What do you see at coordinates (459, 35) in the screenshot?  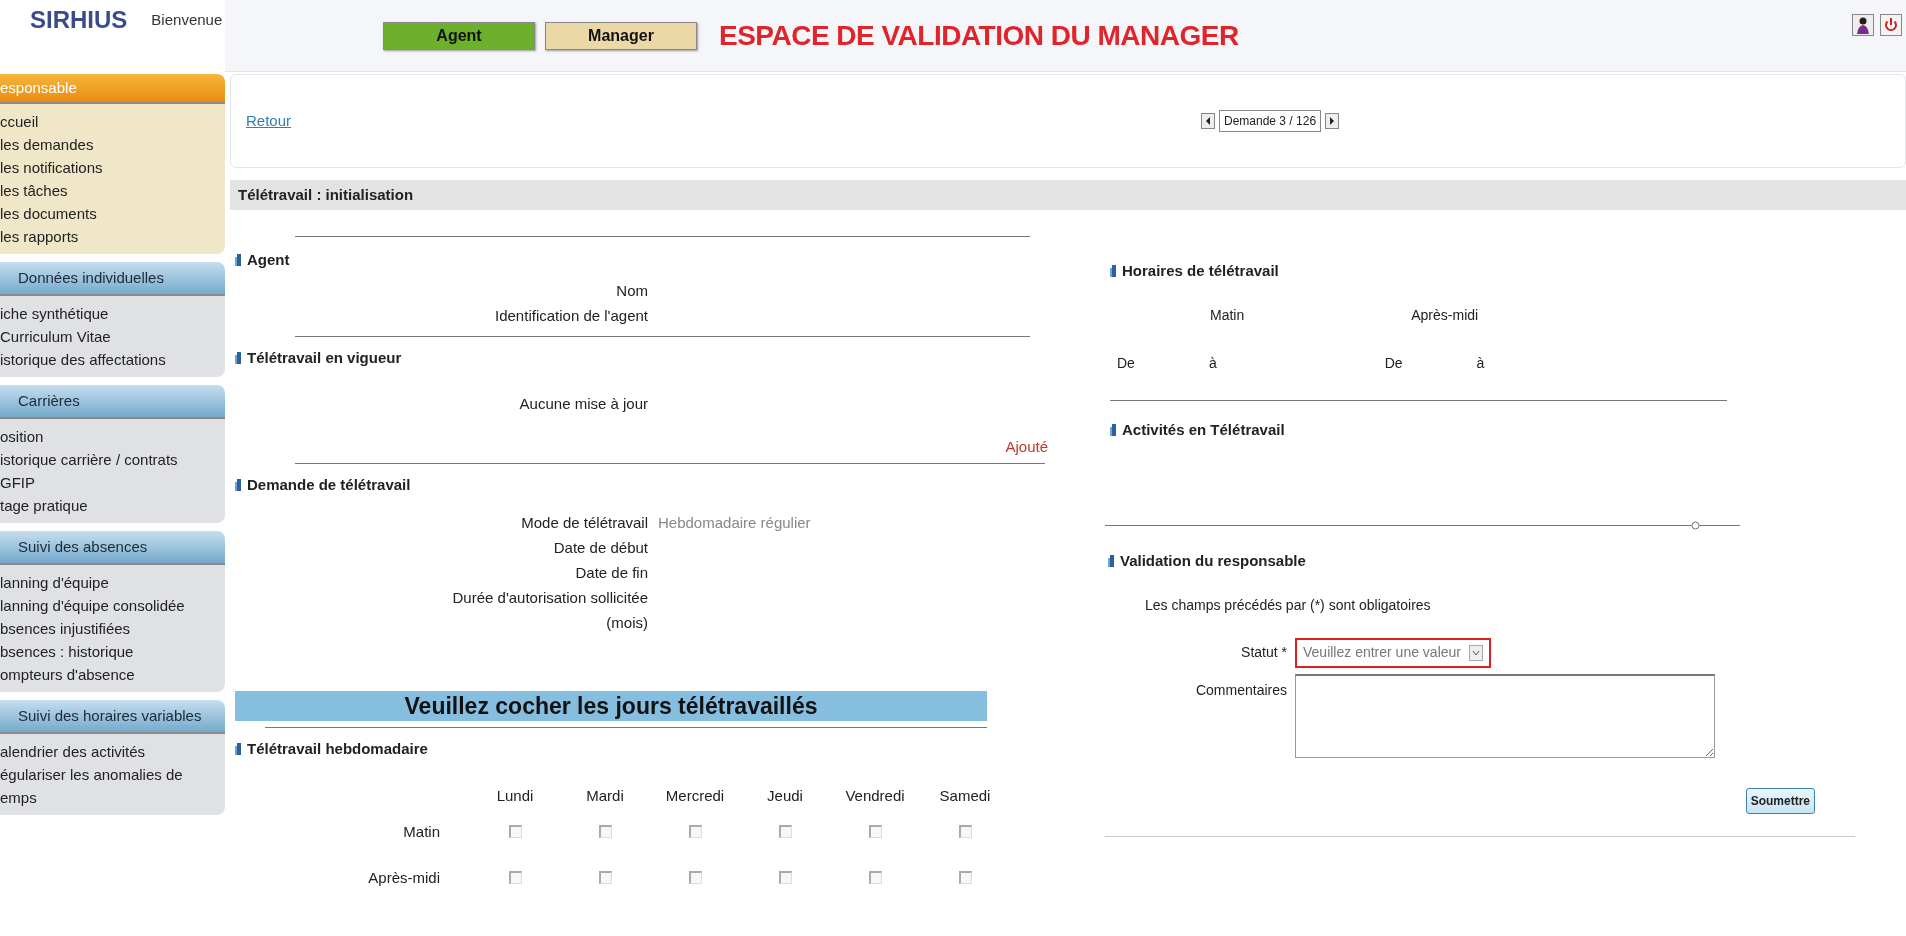 I see `role-tab: Agent` at bounding box center [459, 35].